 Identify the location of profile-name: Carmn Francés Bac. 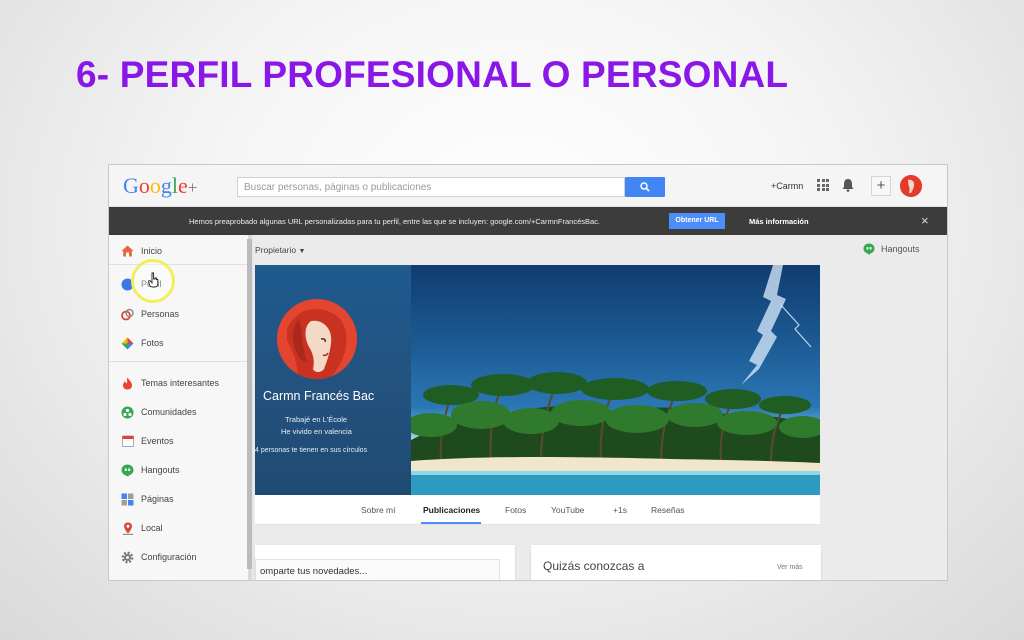
(319, 396).